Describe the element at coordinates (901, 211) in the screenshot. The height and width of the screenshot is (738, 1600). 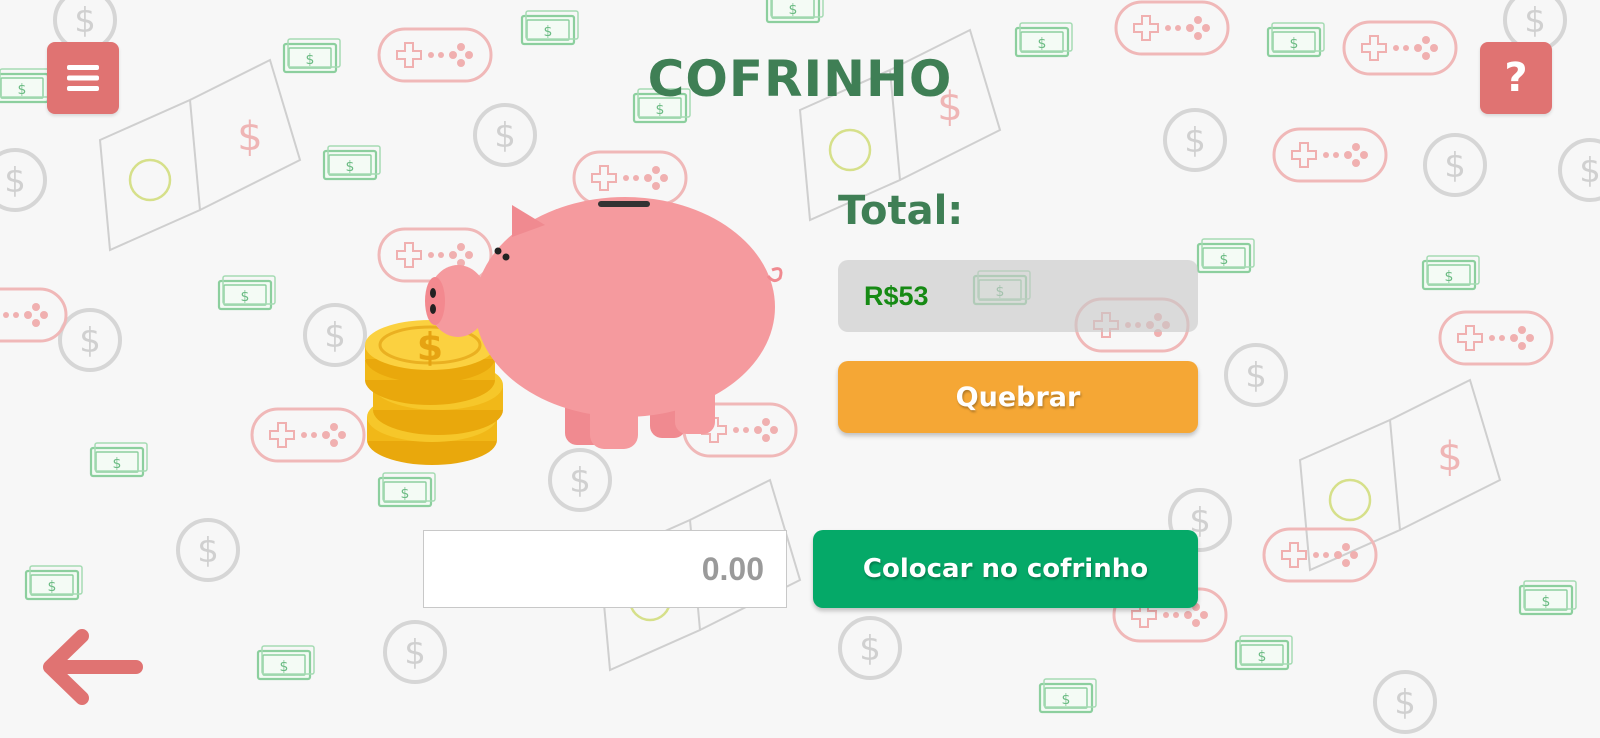
I see `total-label: Total:` at that location.